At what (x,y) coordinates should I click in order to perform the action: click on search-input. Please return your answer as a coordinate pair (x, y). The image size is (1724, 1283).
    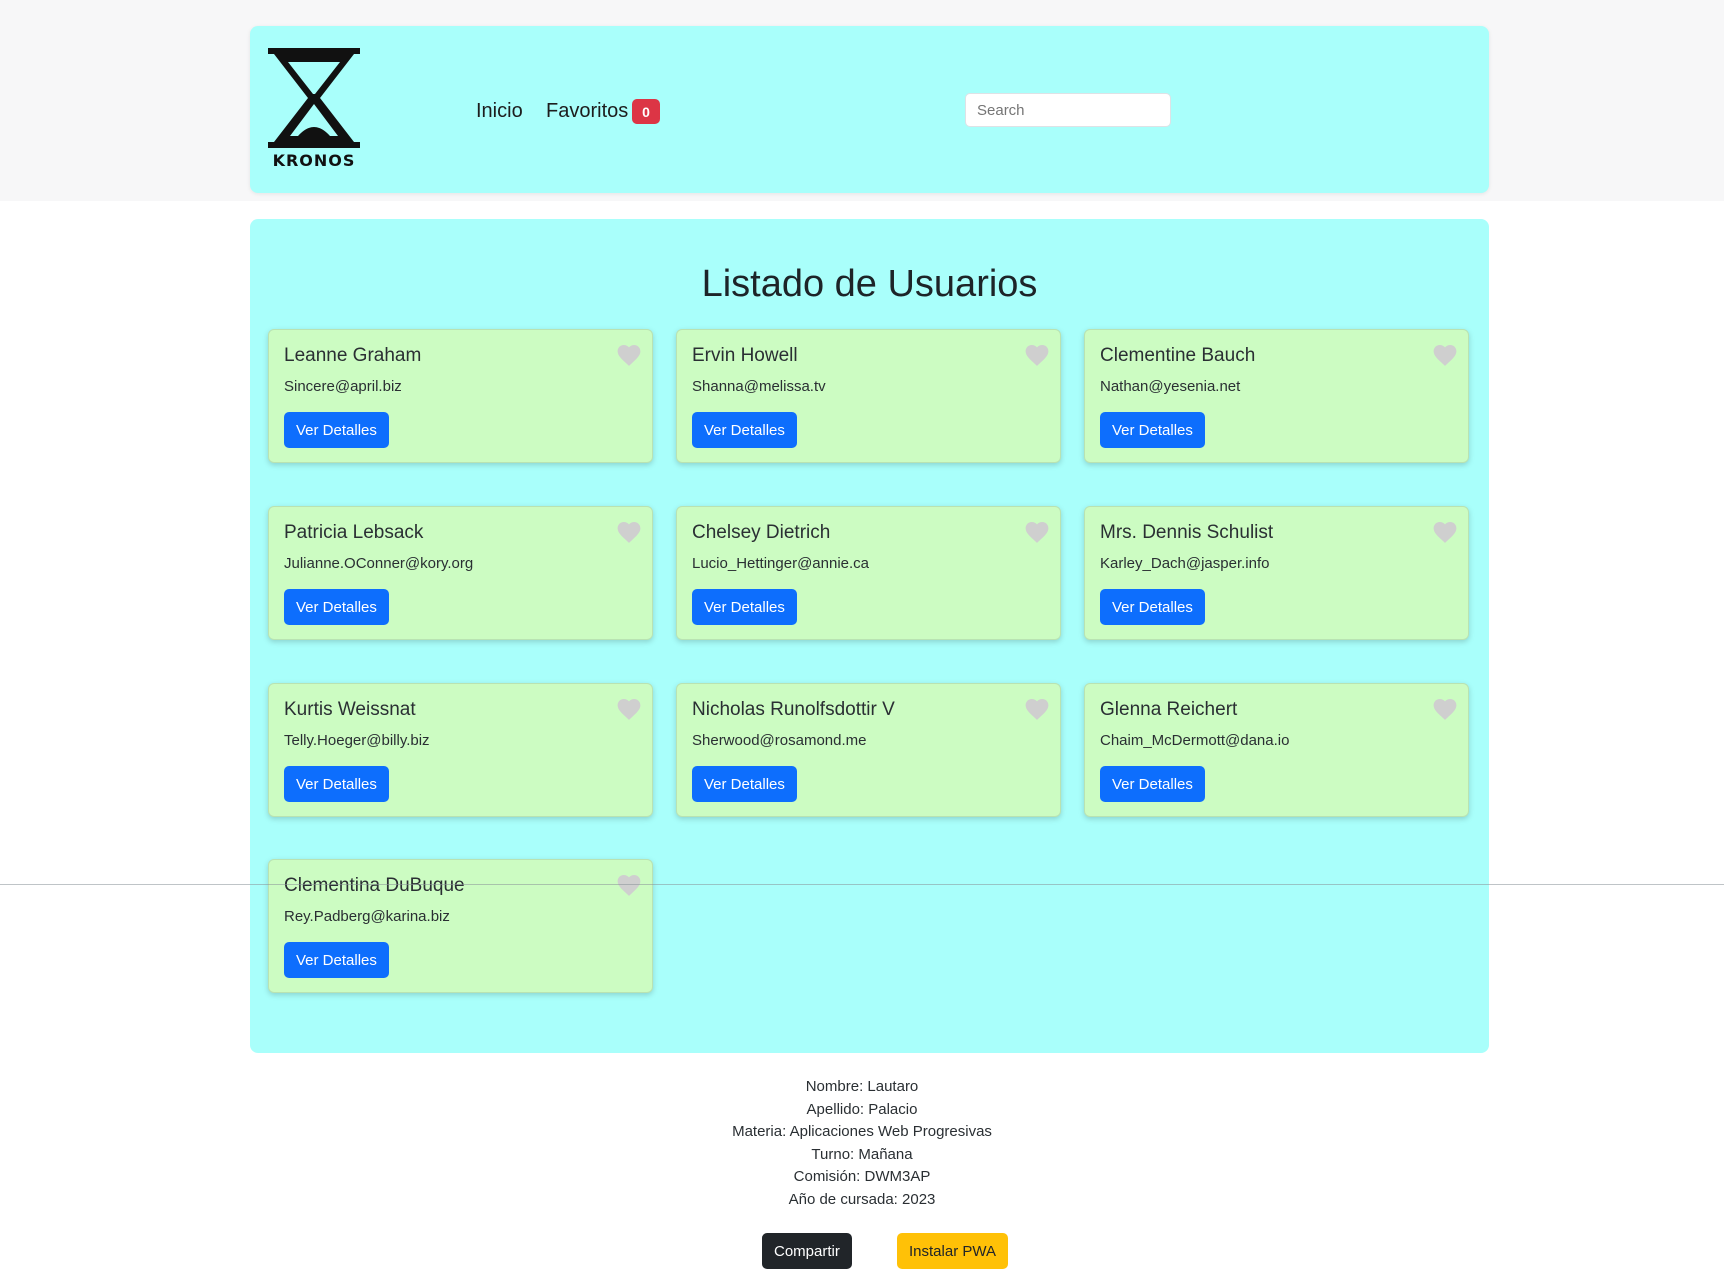
    Looking at the image, I should click on (1068, 110).